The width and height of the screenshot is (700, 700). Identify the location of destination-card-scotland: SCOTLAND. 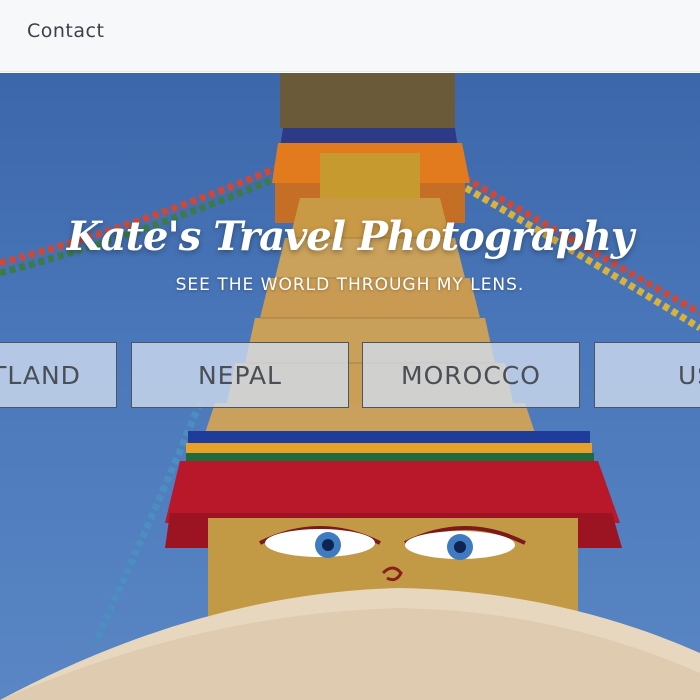
(58, 375).